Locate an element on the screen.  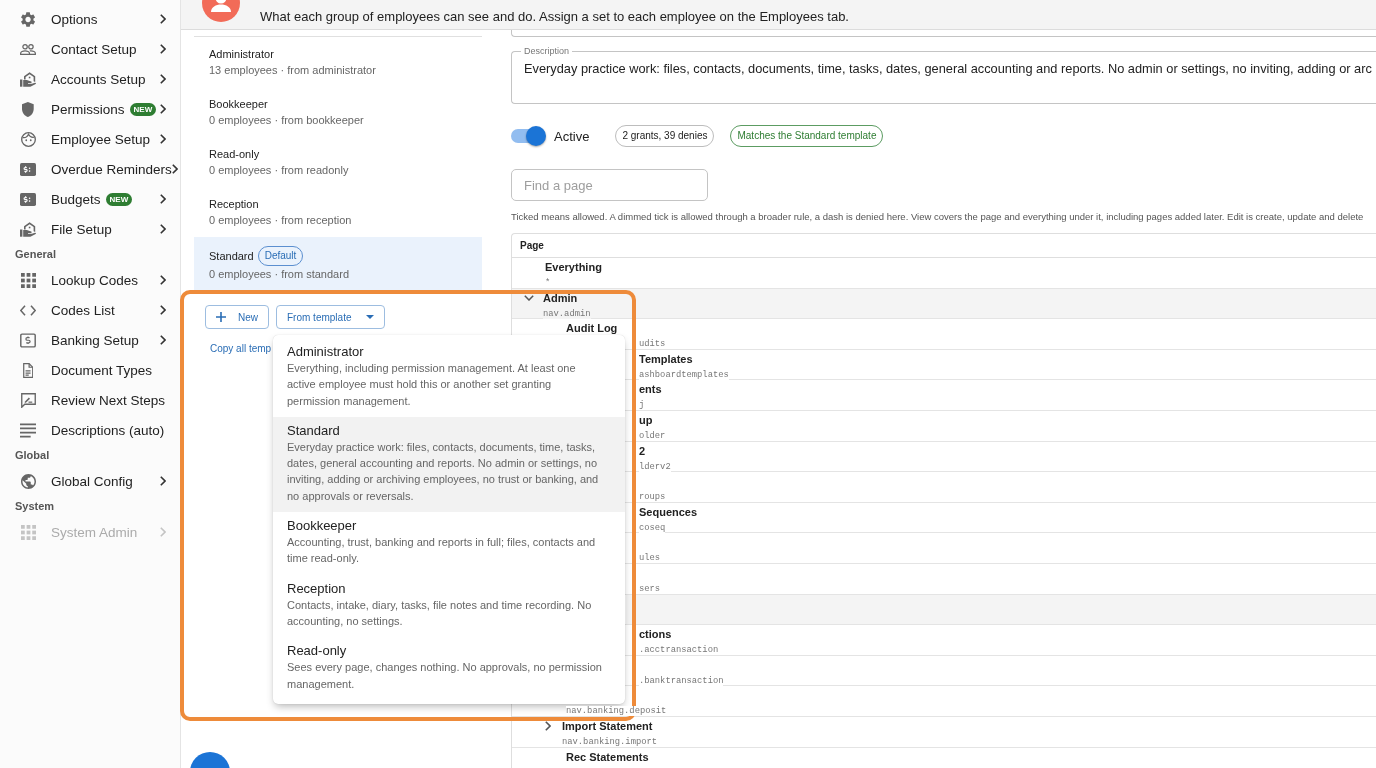
menu-item-description: Sees every page, changes nothing. No approvals, no permission management. is located at coordinates (445, 676).